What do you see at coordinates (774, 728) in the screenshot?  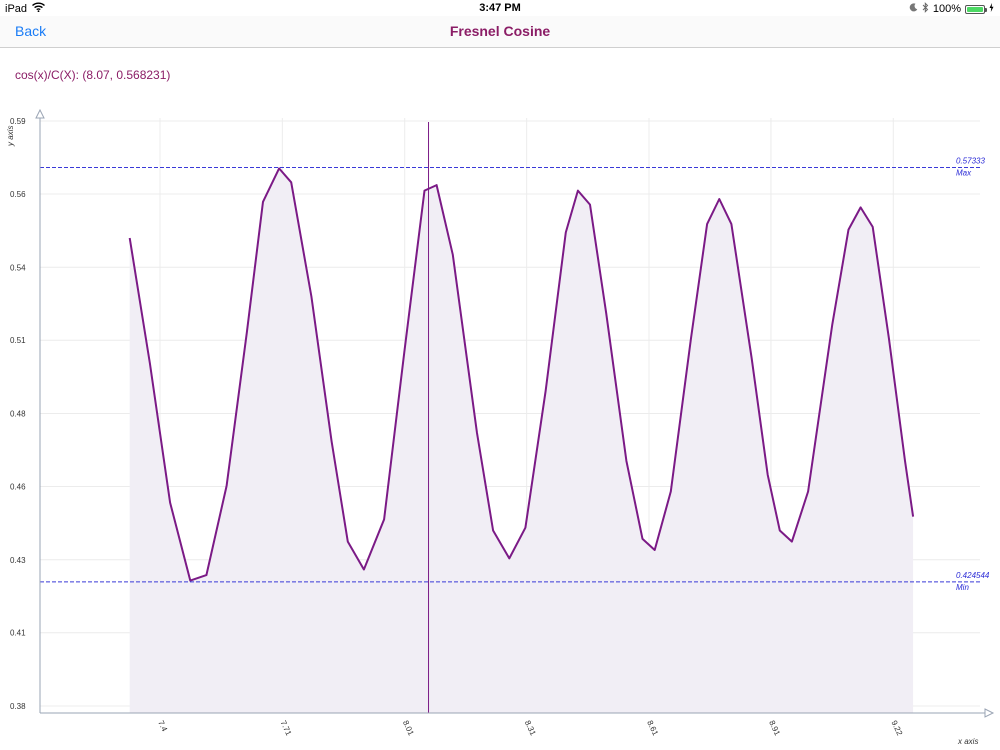 I see `x-tick-label: 8.91` at bounding box center [774, 728].